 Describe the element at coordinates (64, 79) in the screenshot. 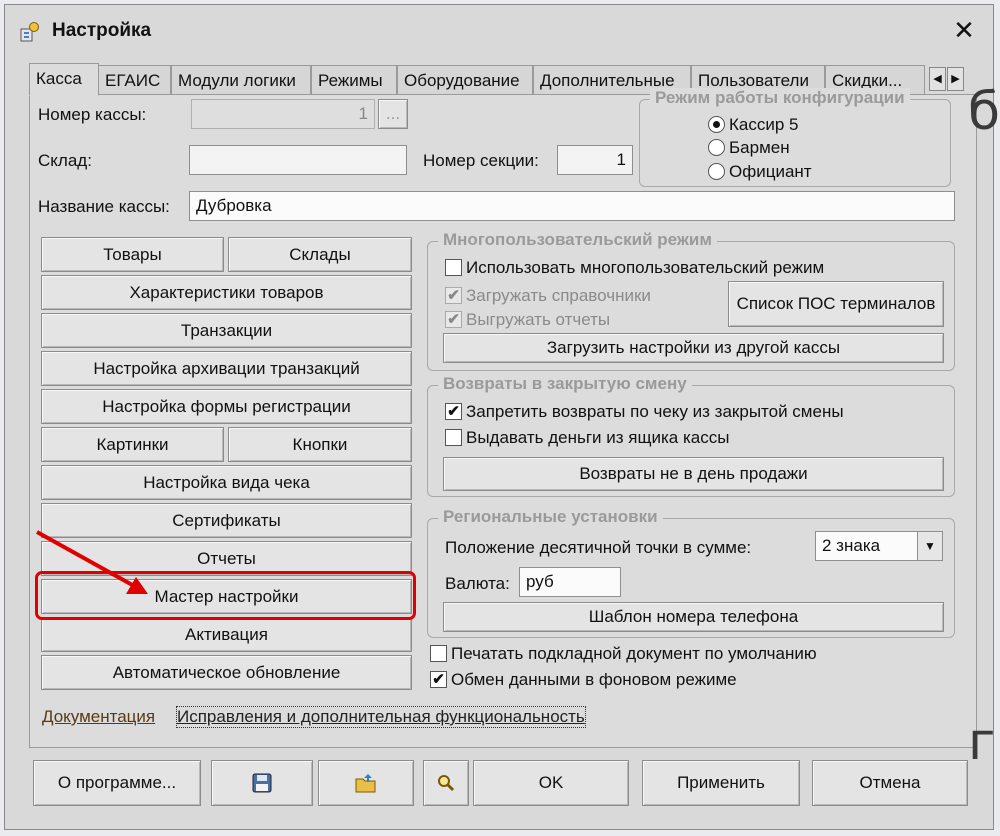

I see `tab-kassa: Касса` at that location.